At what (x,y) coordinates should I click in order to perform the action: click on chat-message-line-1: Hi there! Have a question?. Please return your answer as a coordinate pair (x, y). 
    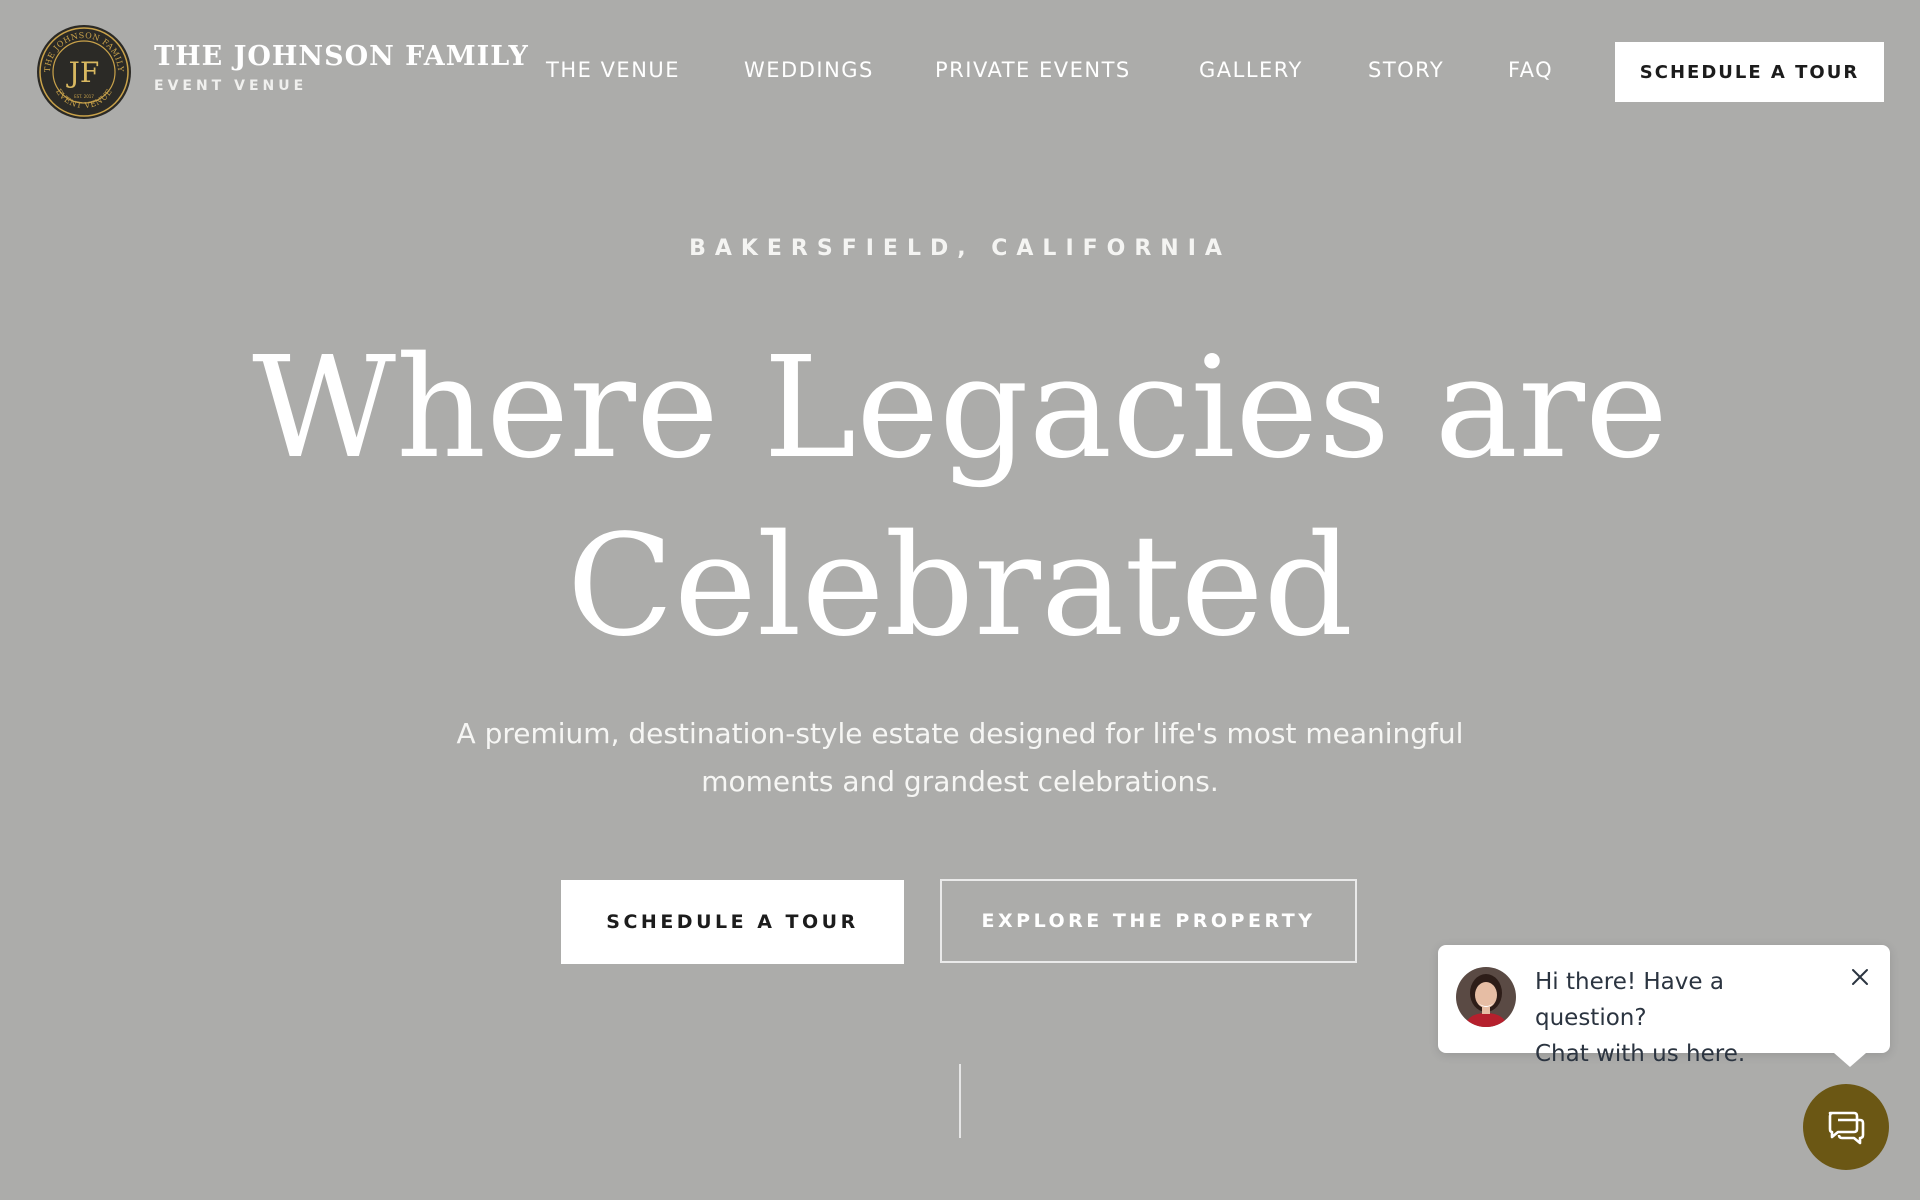
    Looking at the image, I should click on (1629, 1000).